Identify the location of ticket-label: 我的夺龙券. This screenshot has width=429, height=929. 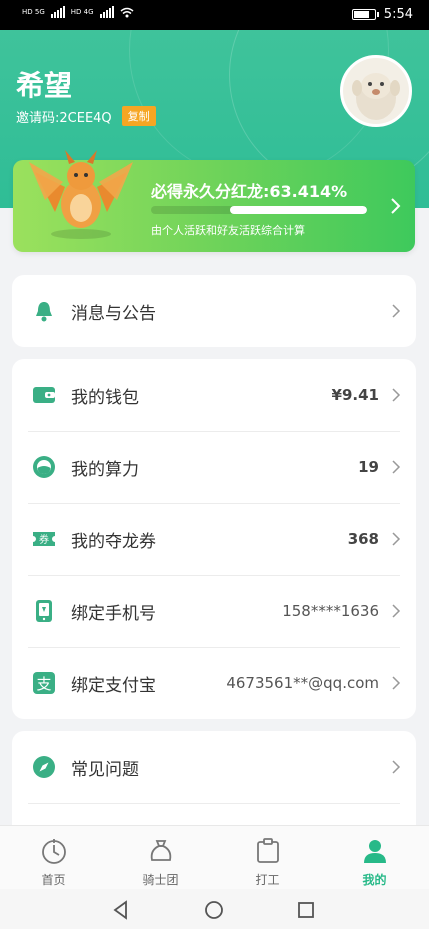
(113, 541).